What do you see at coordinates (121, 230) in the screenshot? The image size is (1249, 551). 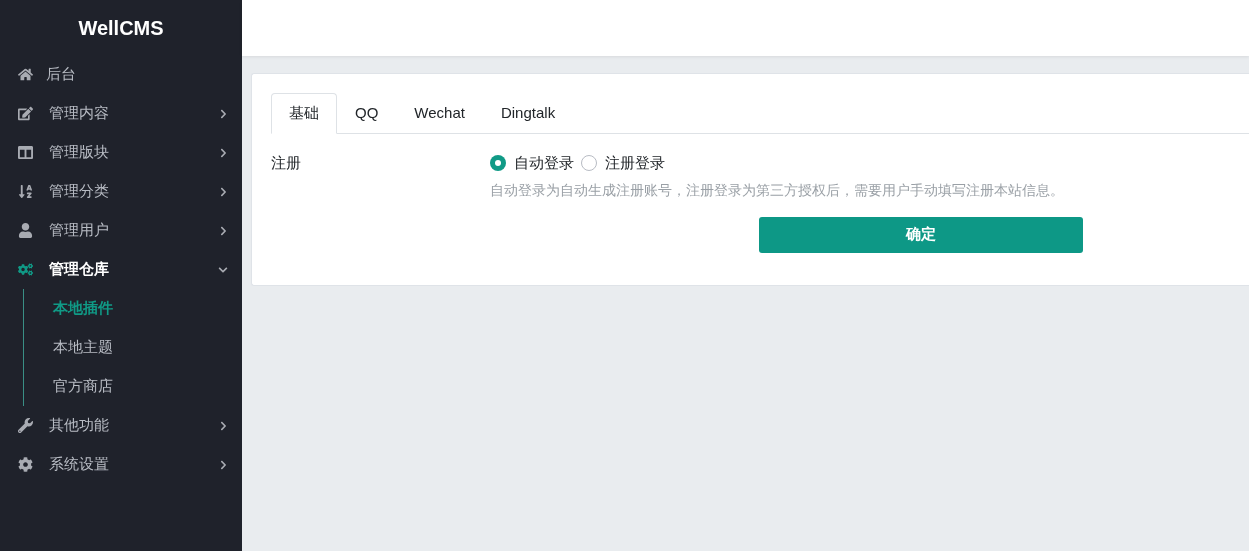 I see `sidebar-item: 管理用户` at bounding box center [121, 230].